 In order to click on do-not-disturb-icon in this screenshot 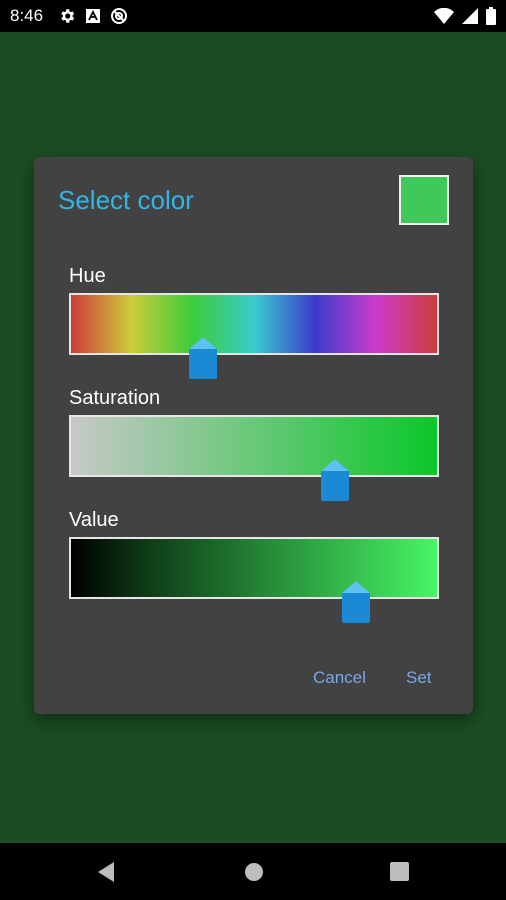, I will do `click(119, 16)`.